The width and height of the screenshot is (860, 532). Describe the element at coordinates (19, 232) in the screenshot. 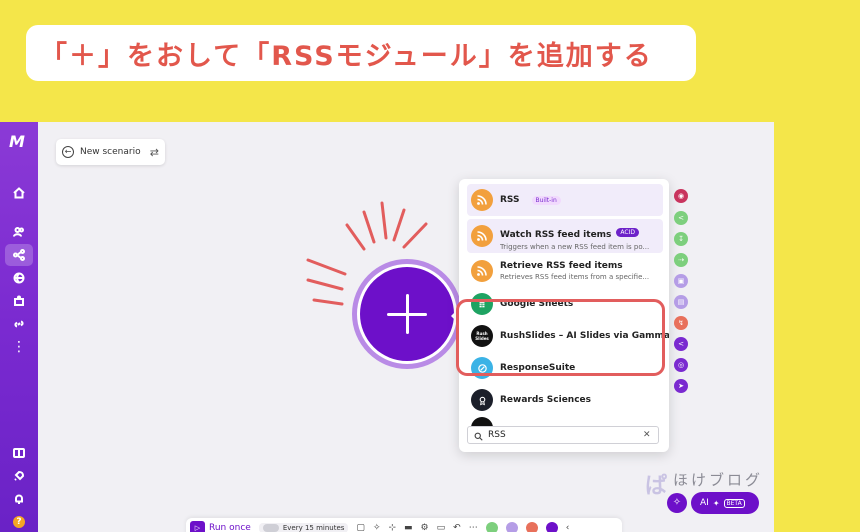

I see `team-icon` at that location.